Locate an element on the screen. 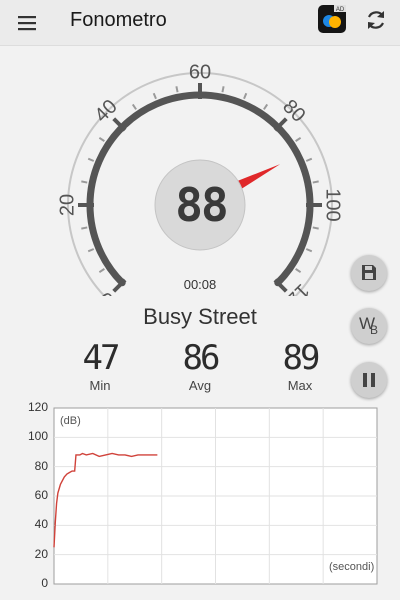 The image size is (400, 600). ad-badge: AD is located at coordinates (340, 10).